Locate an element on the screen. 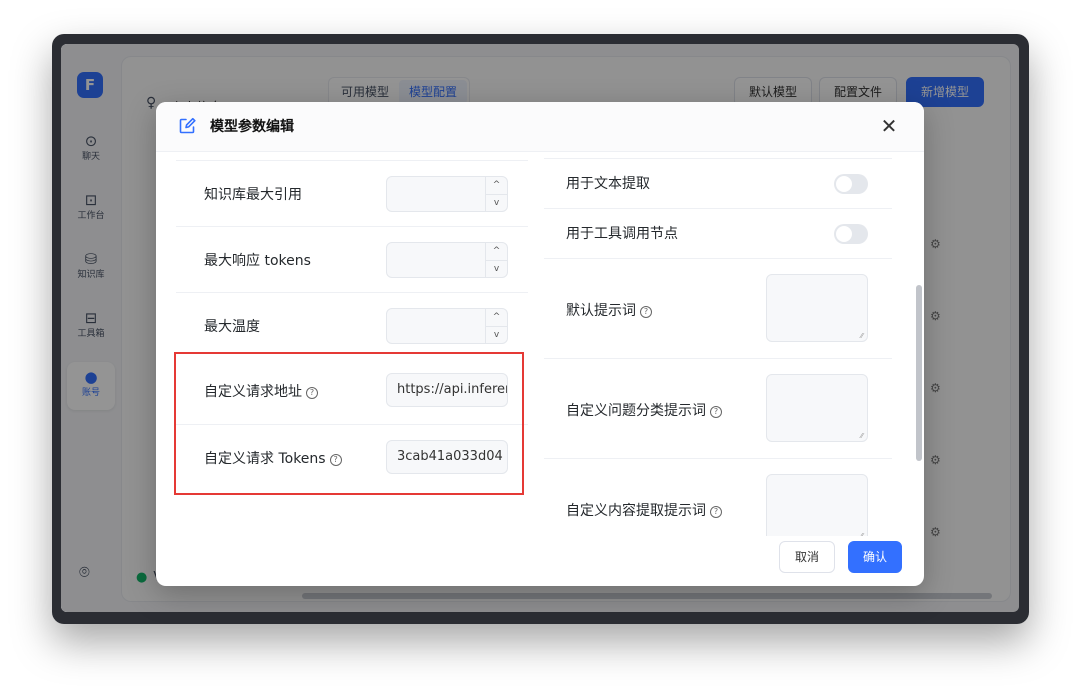 The image size is (1080, 690). kb-max-quote-input: ^ v is located at coordinates (447, 194).